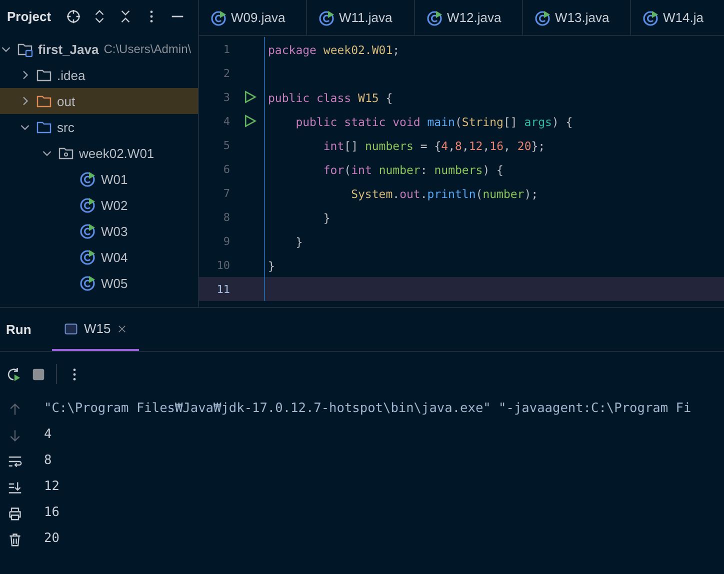 The width and height of the screenshot is (724, 574). Describe the element at coordinates (95, 329) in the screenshot. I see `run-tab: W15` at that location.